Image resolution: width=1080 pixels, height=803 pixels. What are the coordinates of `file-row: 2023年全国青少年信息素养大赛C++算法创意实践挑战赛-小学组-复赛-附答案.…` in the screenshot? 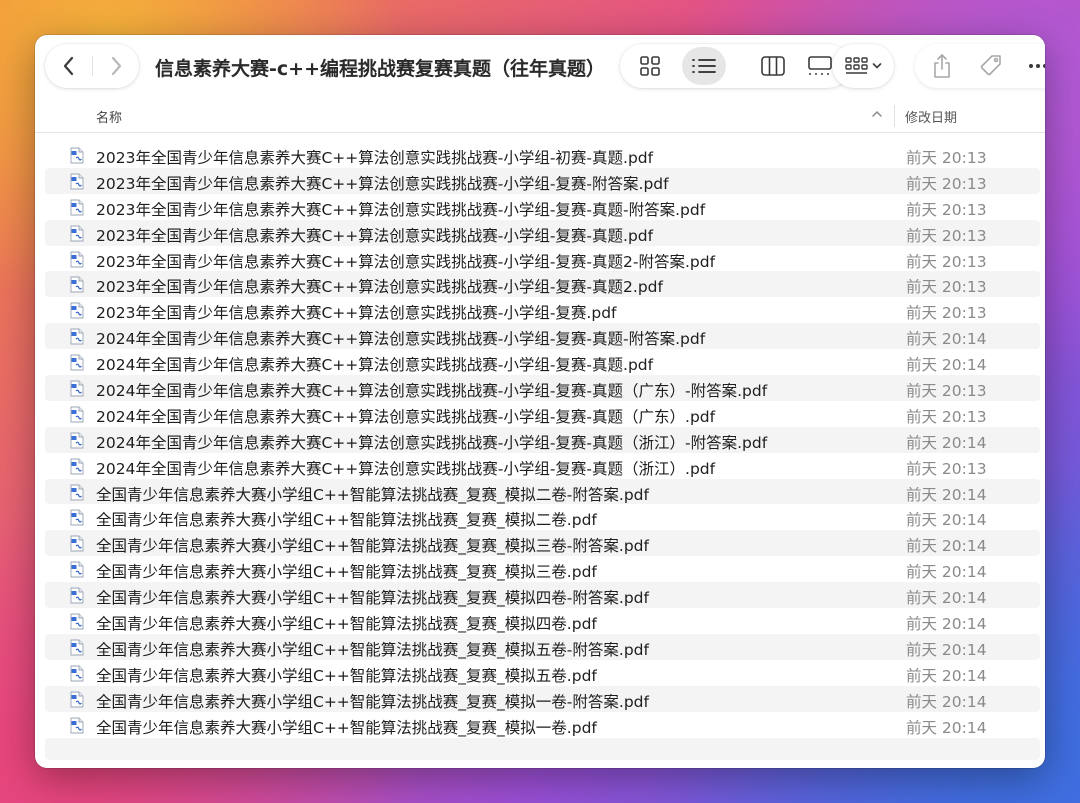 It's located at (542, 180).